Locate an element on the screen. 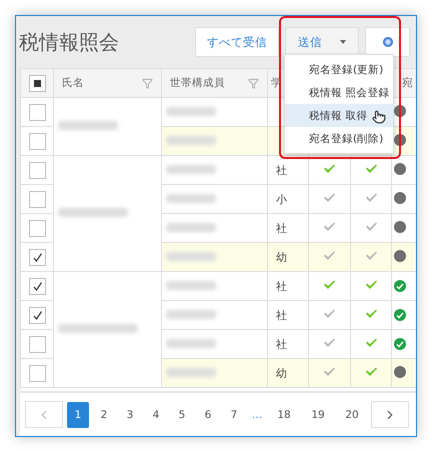  page-button: 20 is located at coordinates (352, 415).